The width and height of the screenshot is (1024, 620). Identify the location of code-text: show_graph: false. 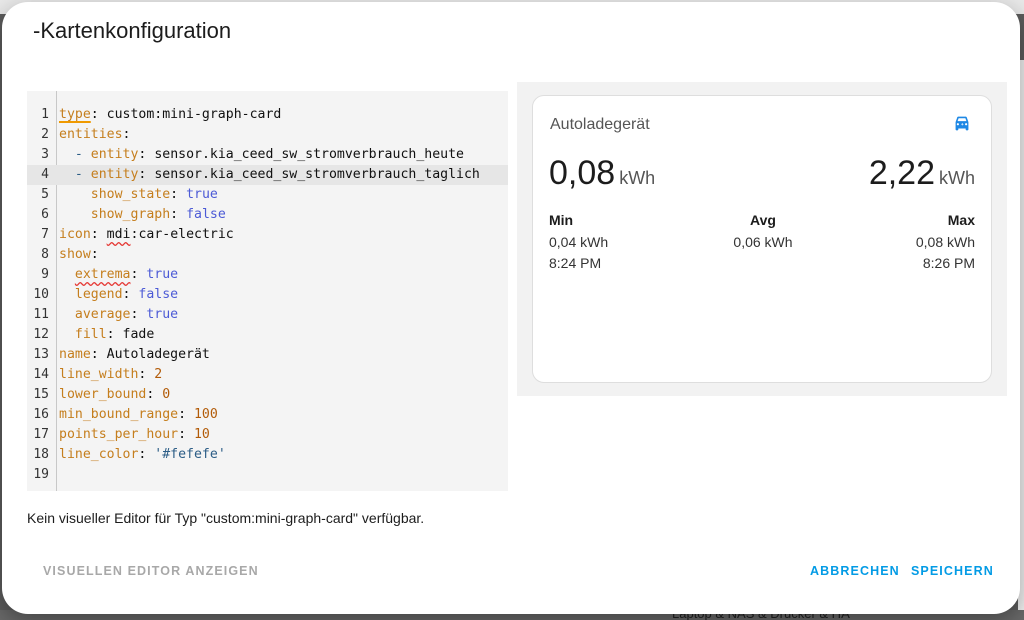
(142, 215).